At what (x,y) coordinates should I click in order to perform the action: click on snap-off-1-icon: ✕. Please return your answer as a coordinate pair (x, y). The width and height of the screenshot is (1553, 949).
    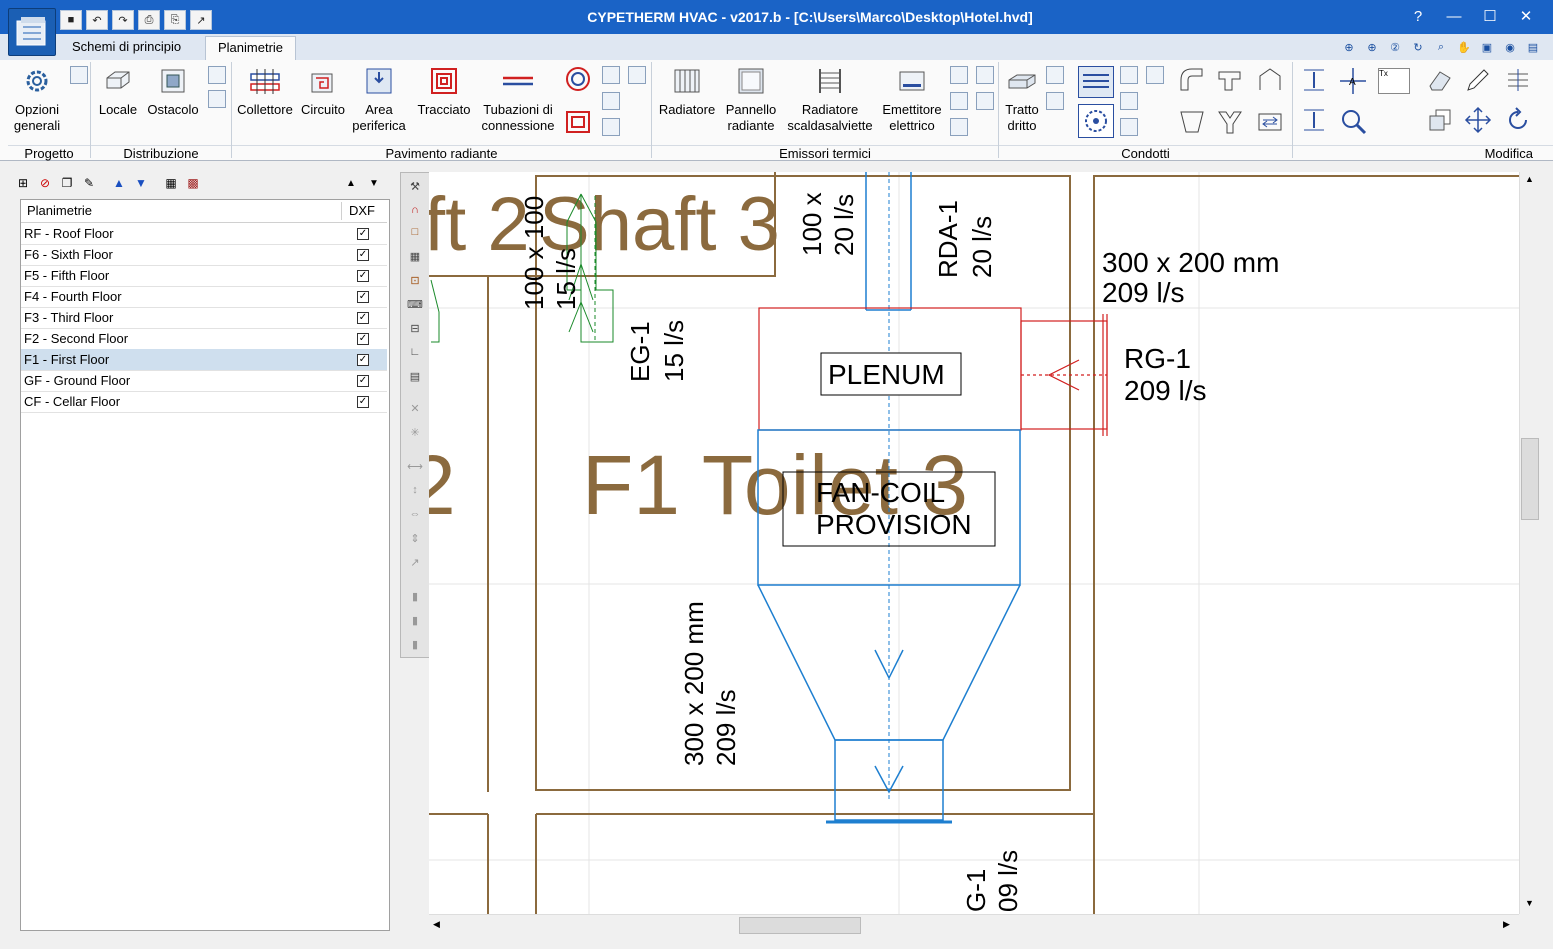
    Looking at the image, I should click on (415, 408).